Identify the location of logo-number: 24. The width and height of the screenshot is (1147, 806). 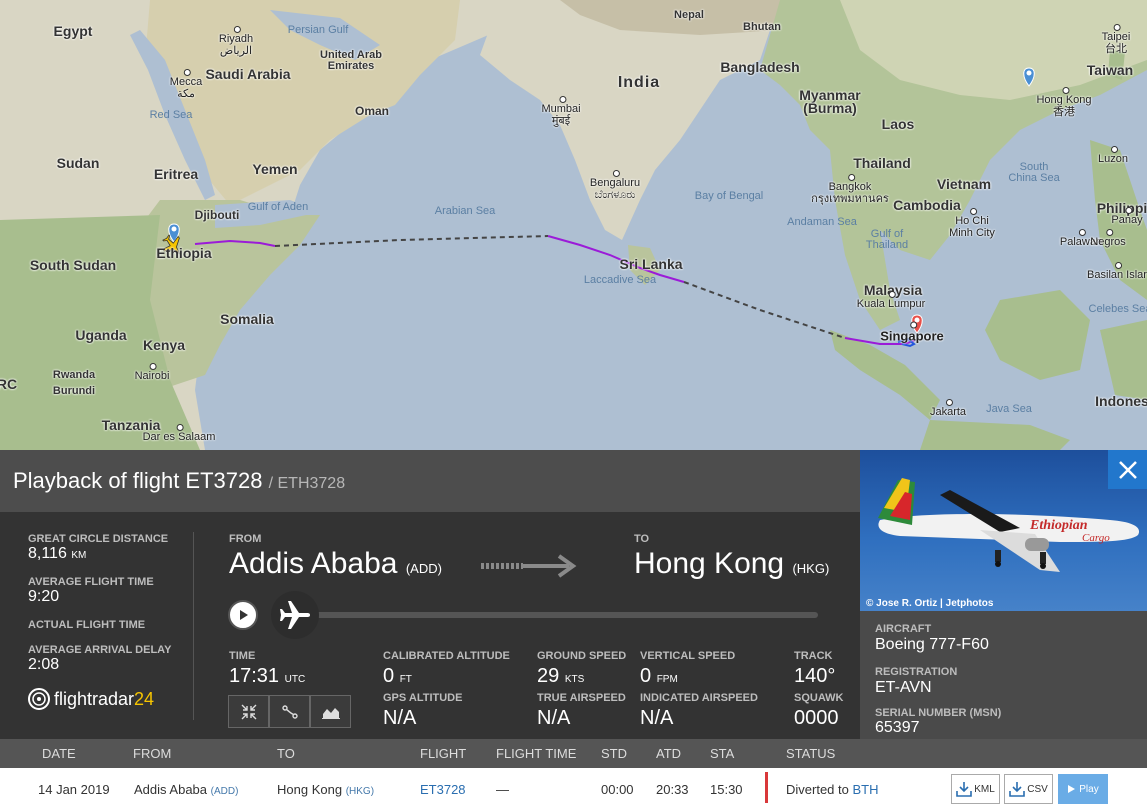
(144, 698).